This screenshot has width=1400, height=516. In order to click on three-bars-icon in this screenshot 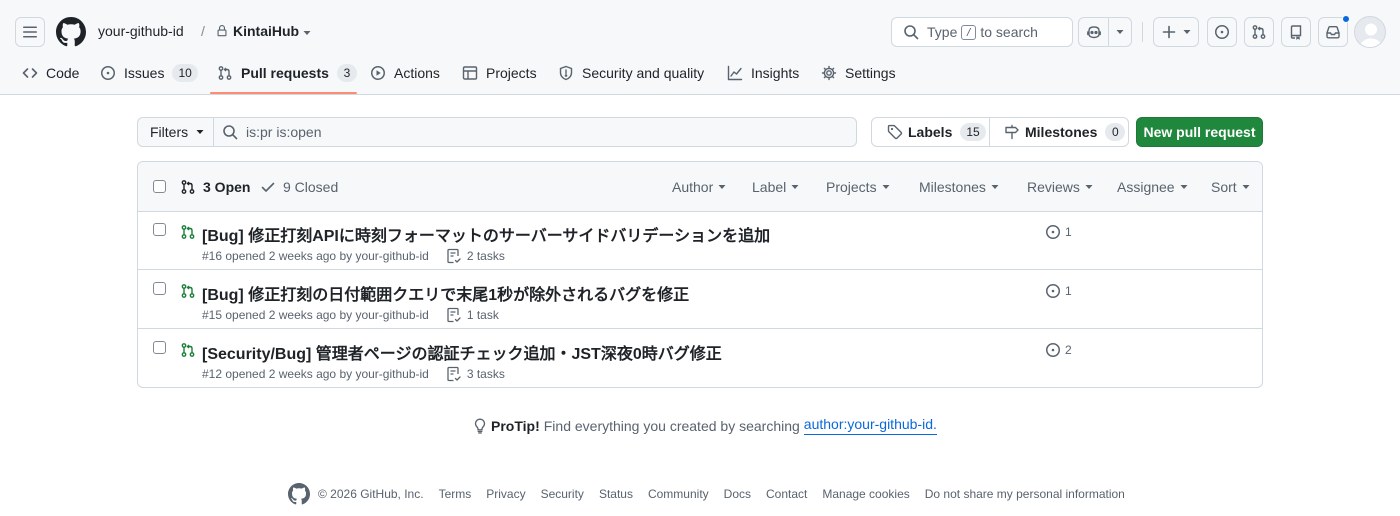, I will do `click(30, 32)`.